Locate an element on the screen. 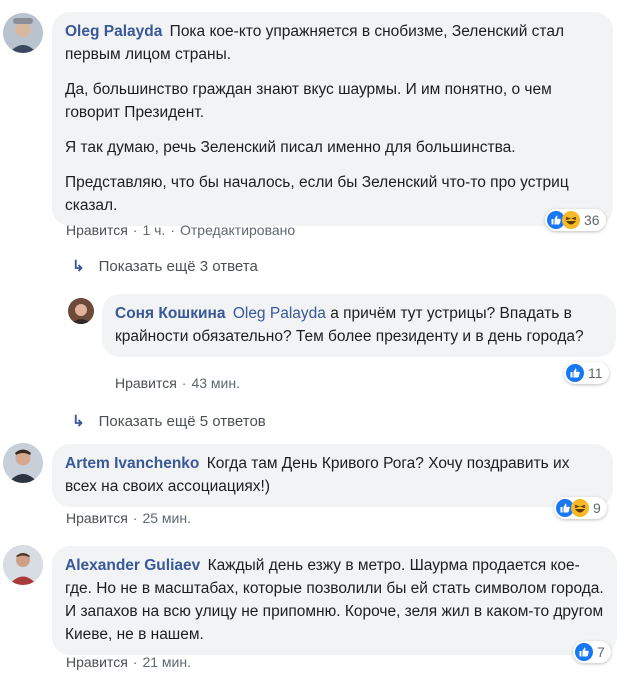 The image size is (639, 683). comment-actions: Нравится · 25 мин. is located at coordinates (128, 518).